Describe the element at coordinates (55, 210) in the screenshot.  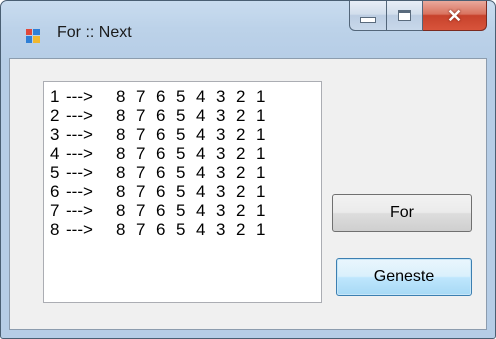
I see `row-index: 7` at that location.